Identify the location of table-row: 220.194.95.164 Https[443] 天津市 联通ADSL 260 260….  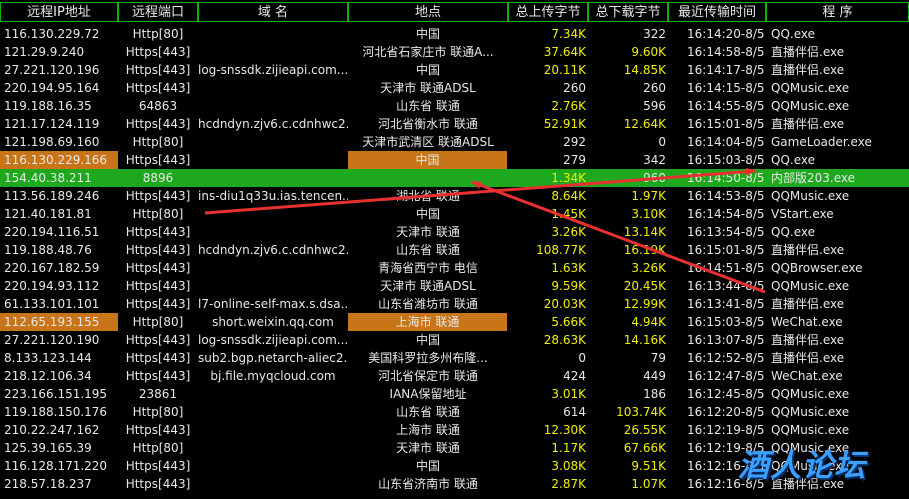
(454, 88).